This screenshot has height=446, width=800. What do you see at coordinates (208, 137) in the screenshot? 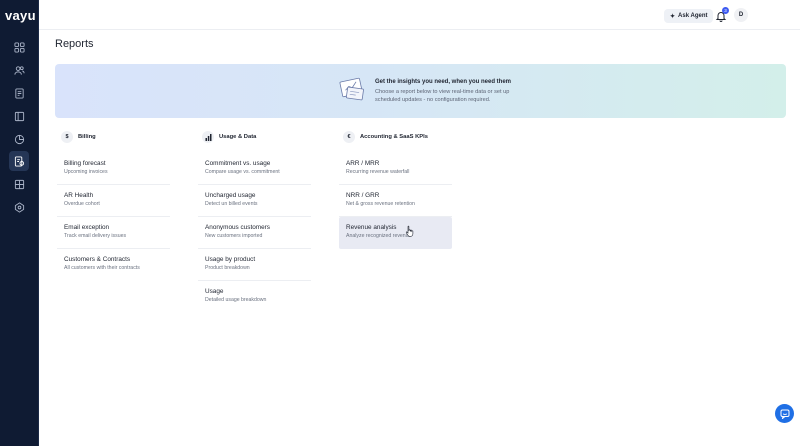
I see `bar-chart-icon` at bounding box center [208, 137].